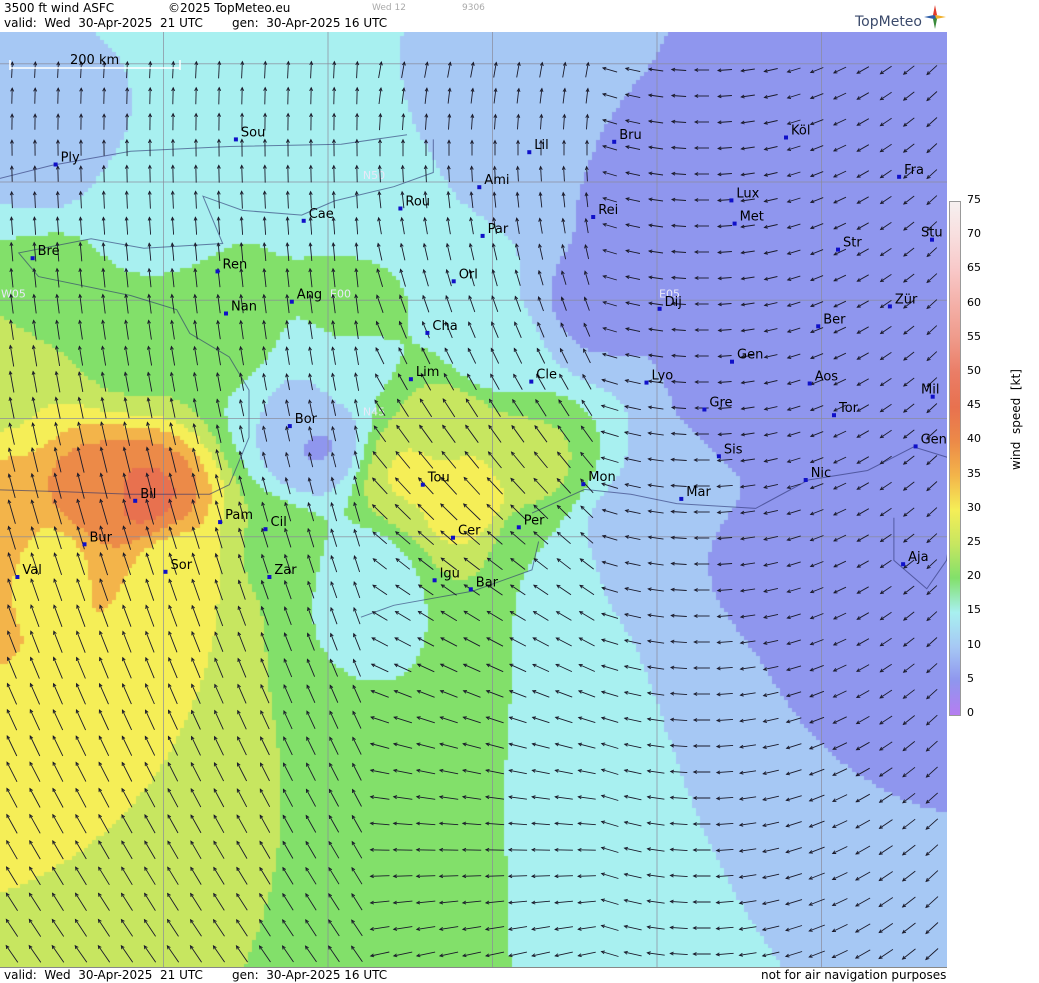 This screenshot has height=983, width=1039. Describe the element at coordinates (469, 531) in the screenshot. I see `city-label: Cer` at that location.